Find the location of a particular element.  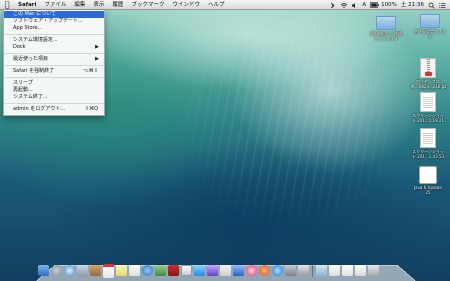

desktop-zip-file: ワイヤレス診断...0824...218.gz is located at coordinates (429, 73).